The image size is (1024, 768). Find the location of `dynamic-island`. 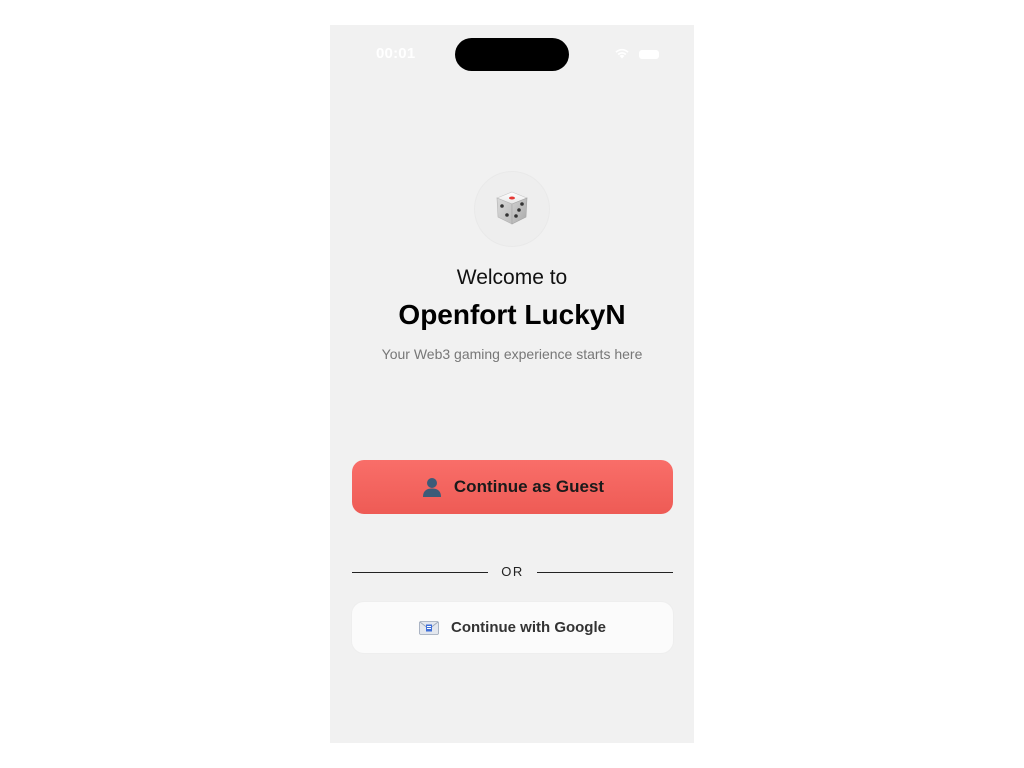

dynamic-island is located at coordinates (512, 54).